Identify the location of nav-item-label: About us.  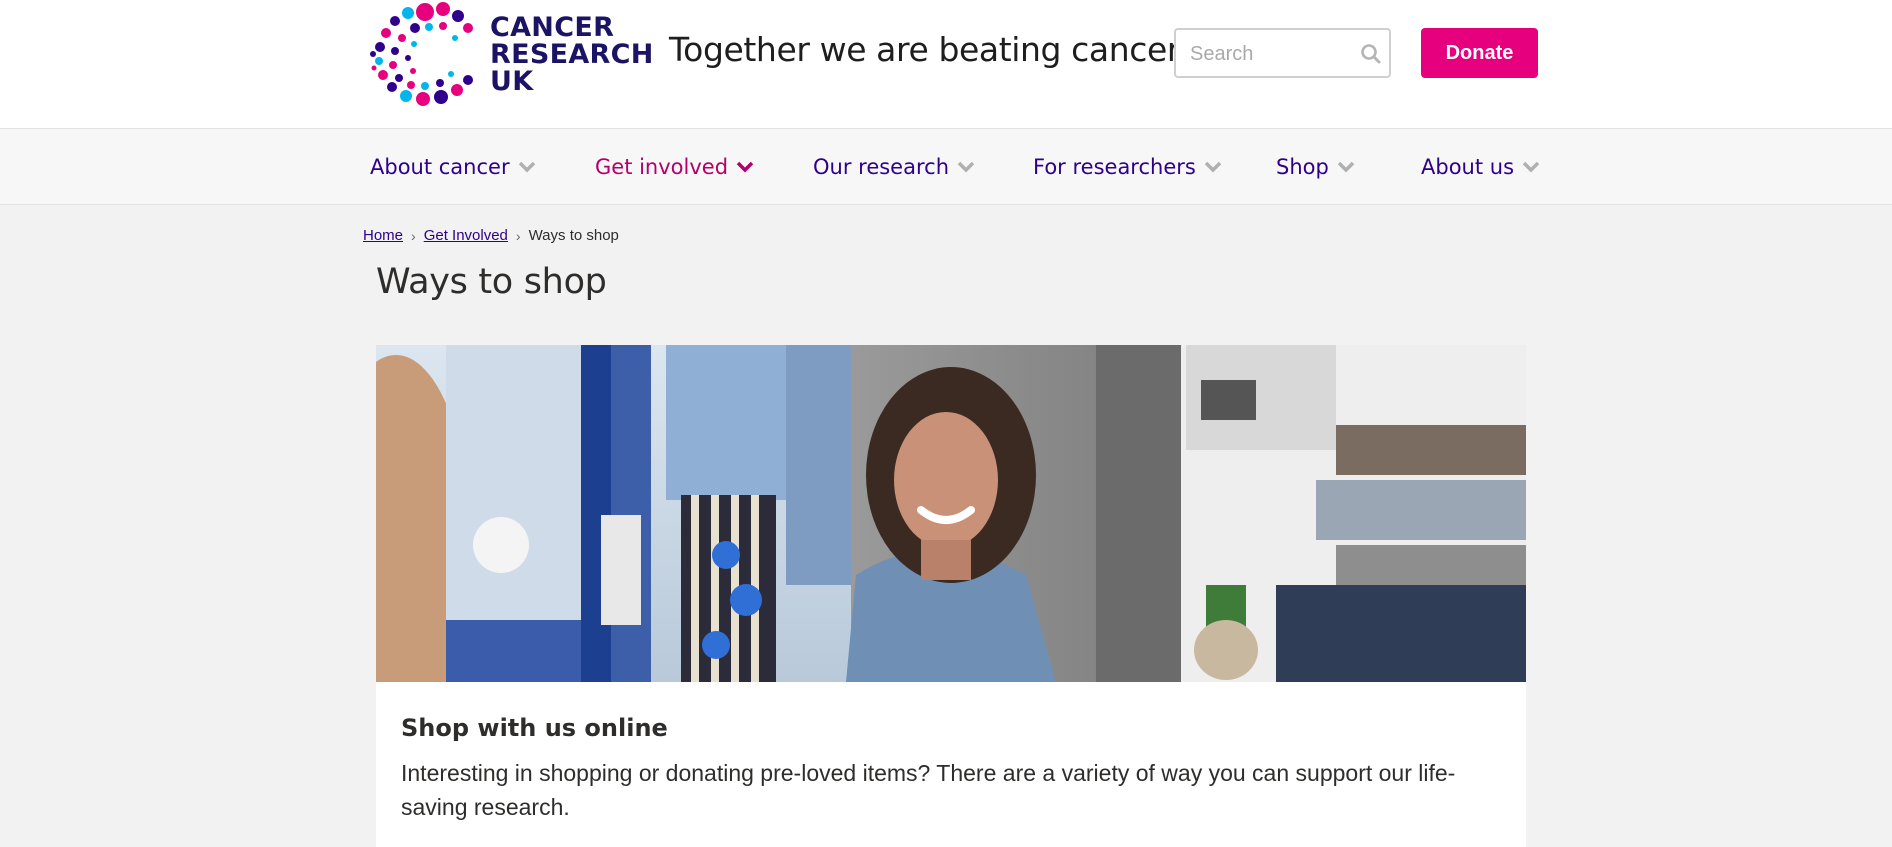
(1468, 167).